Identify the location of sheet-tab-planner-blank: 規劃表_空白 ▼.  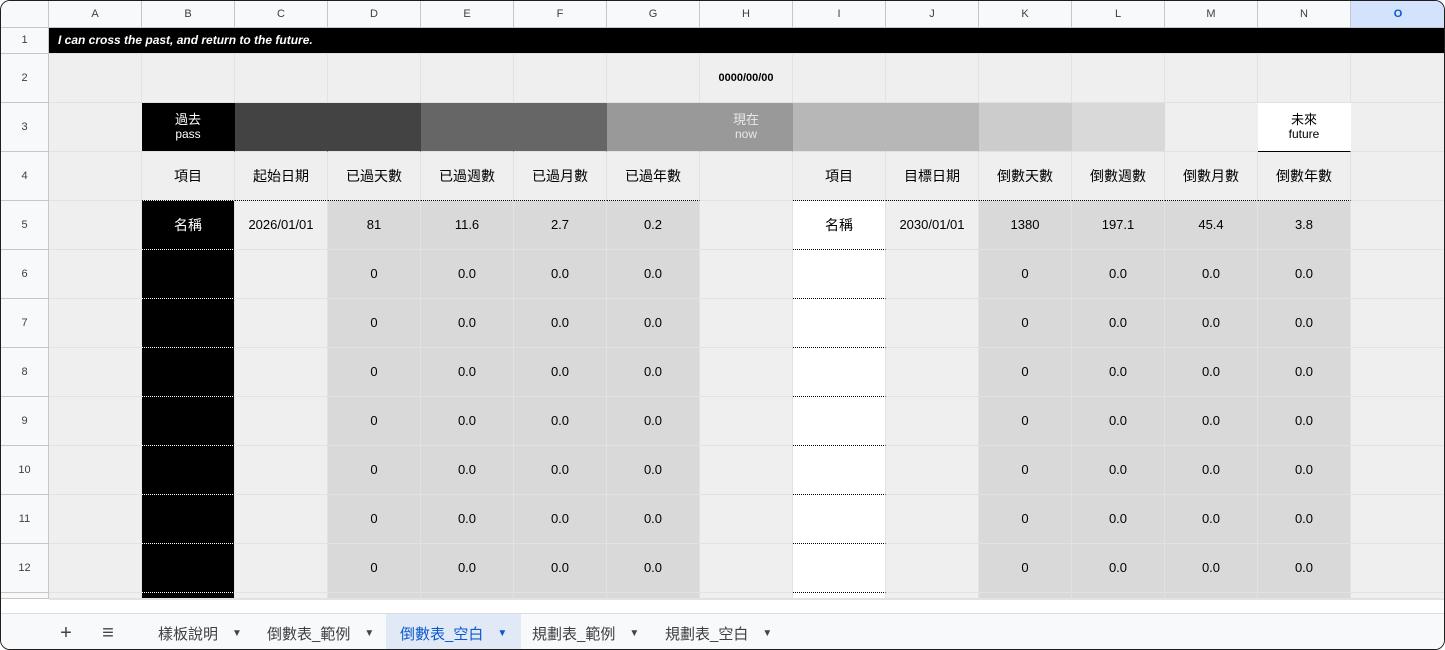
(718, 631).